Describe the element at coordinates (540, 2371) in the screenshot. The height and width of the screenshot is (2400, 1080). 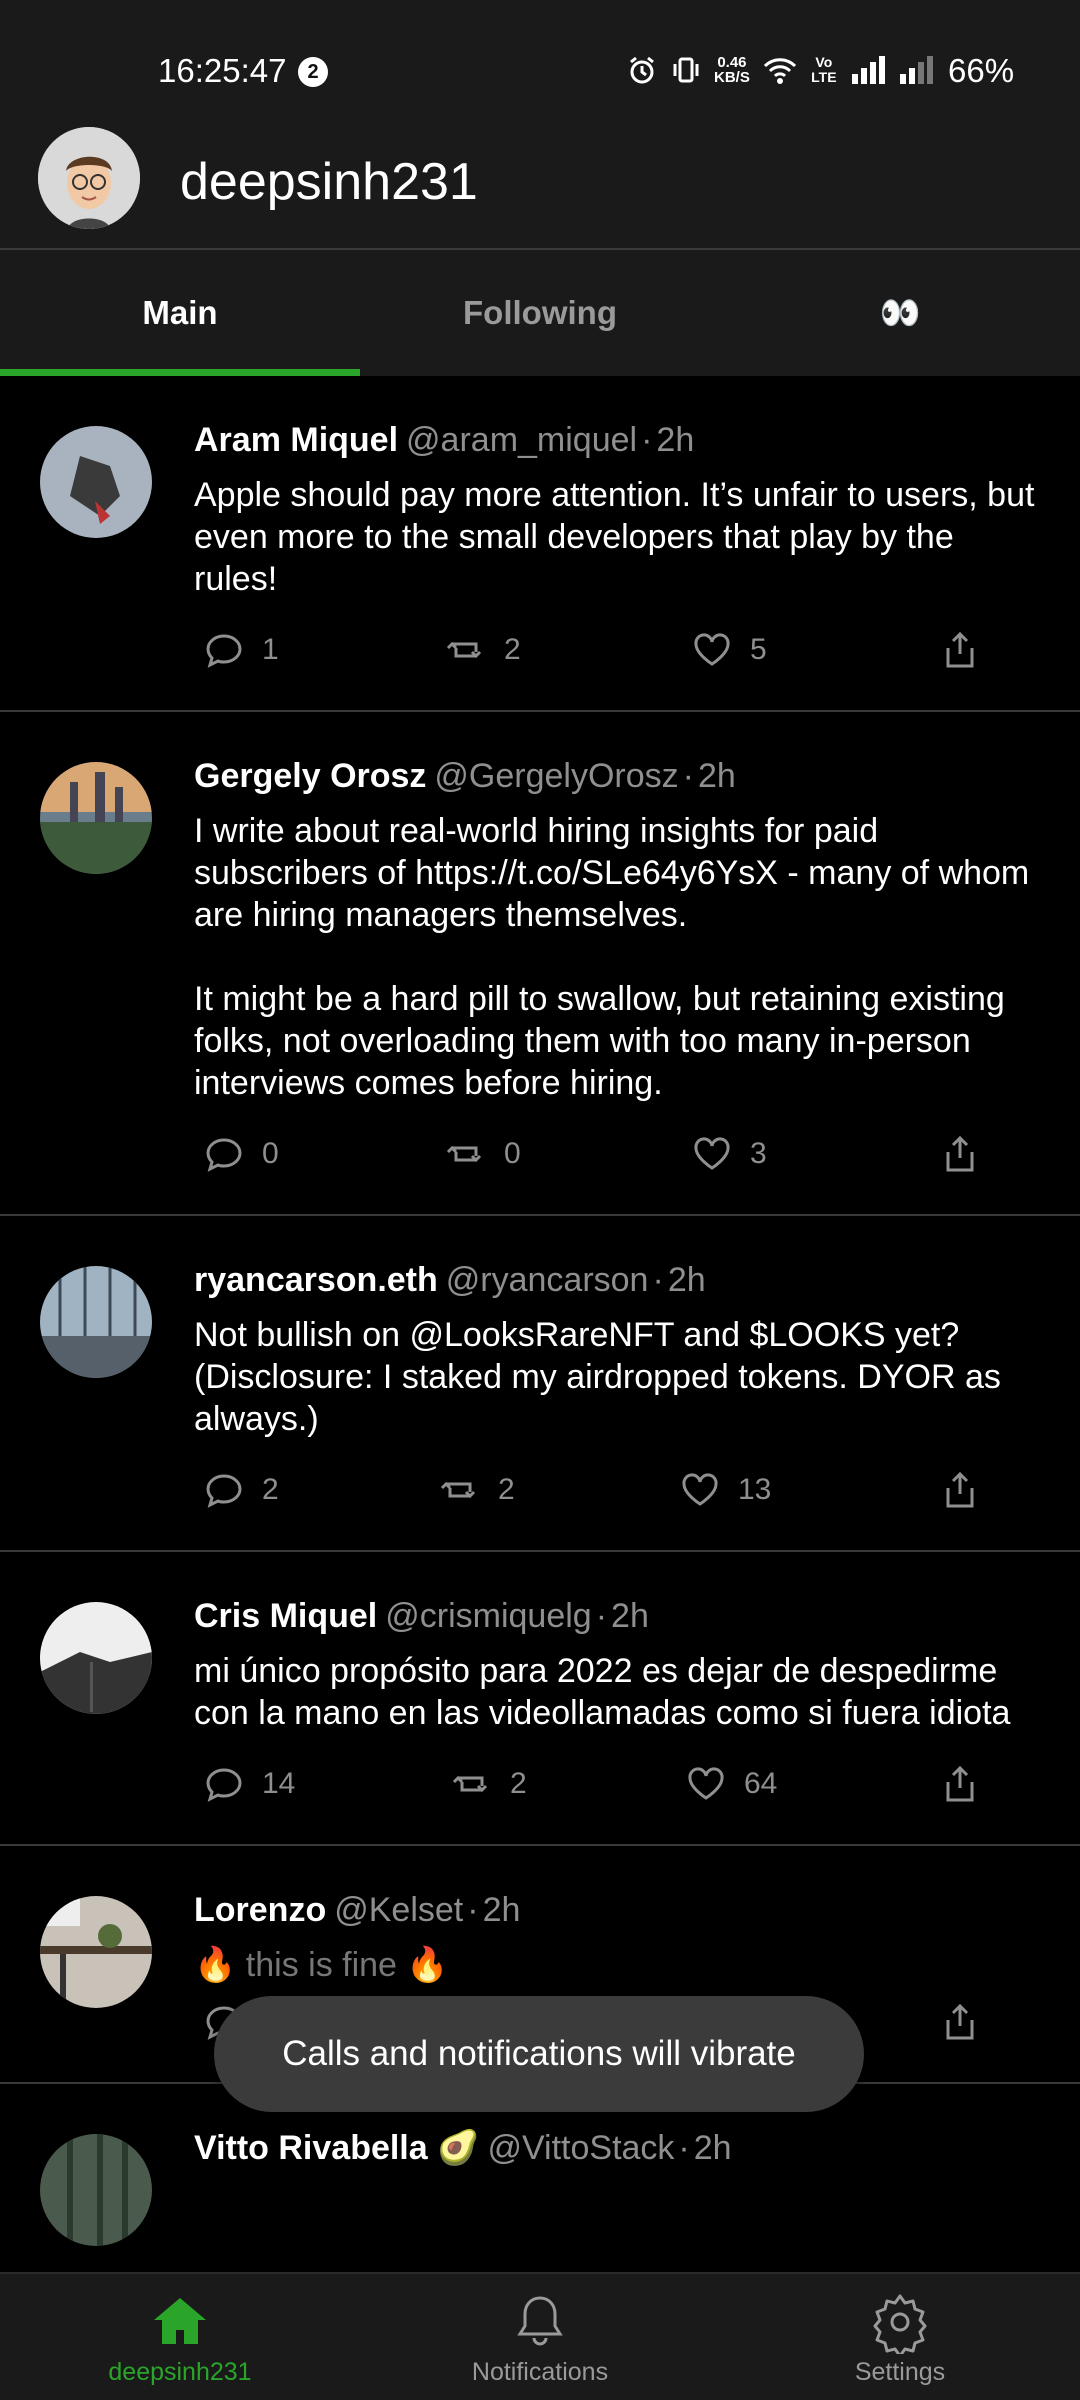
I see `nav-notifications-label: Notifications` at that location.